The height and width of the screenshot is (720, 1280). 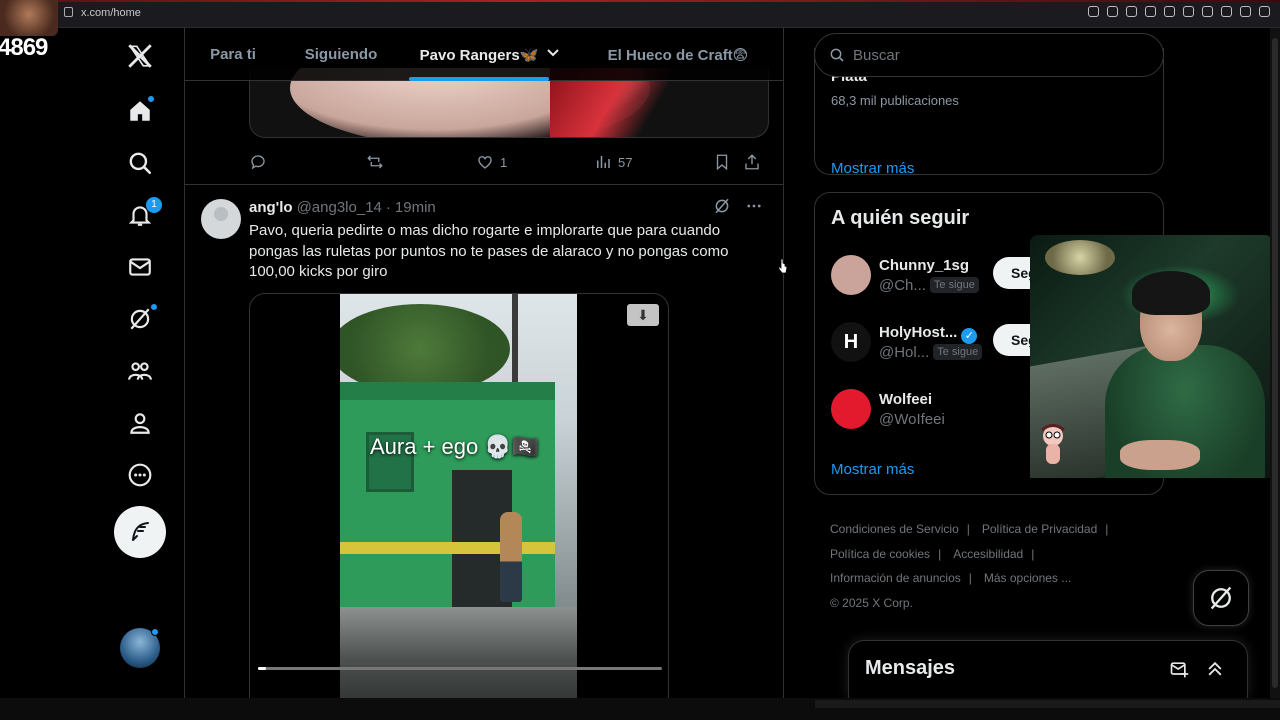 I want to click on reply-icon, so click(x=258, y=162).